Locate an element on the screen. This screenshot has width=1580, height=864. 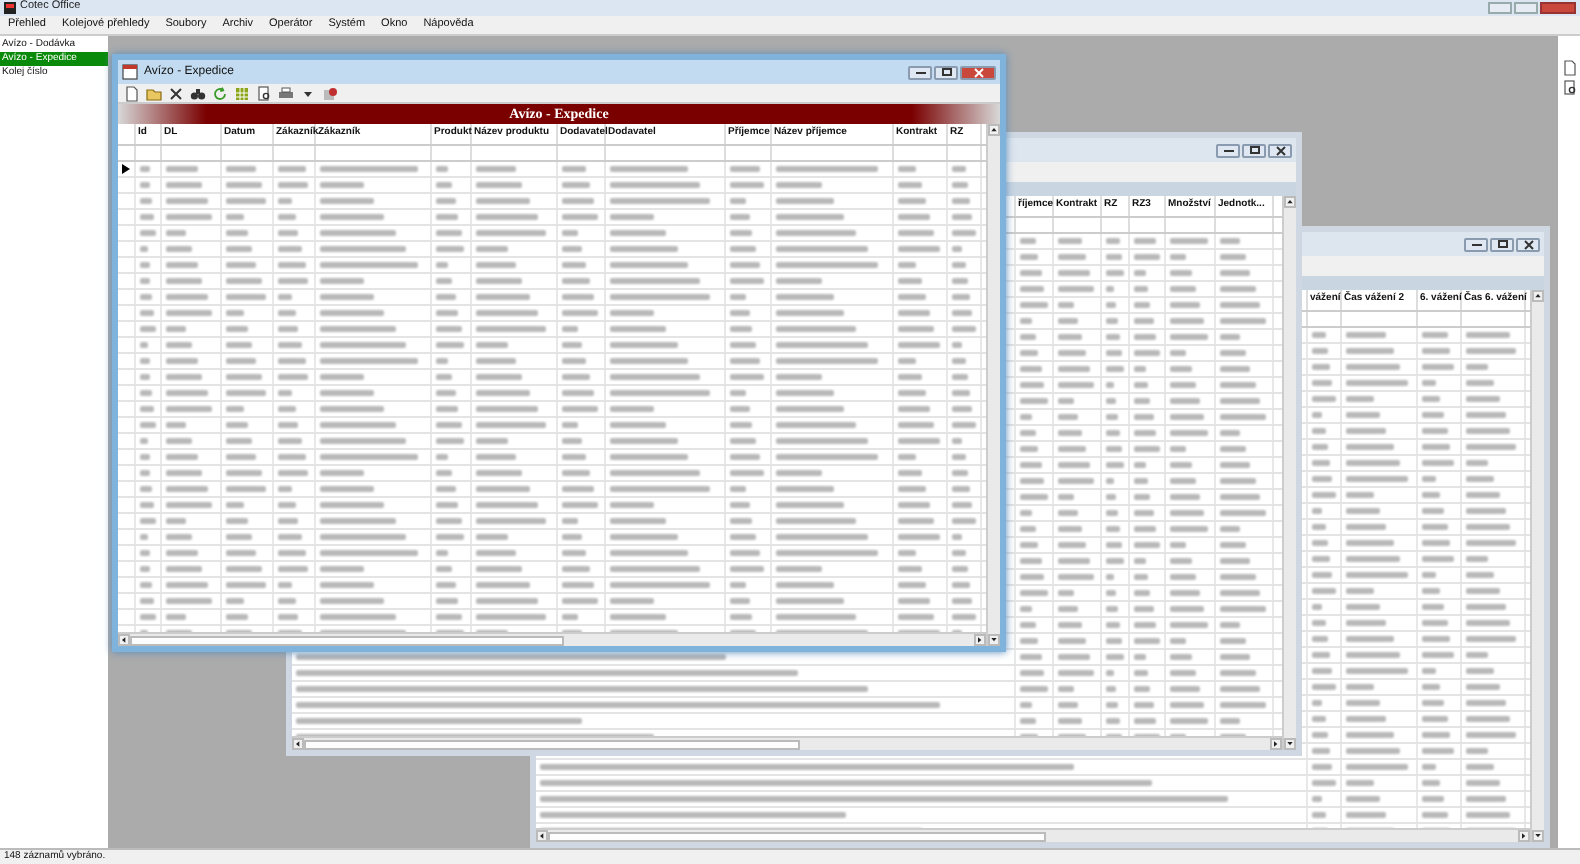
export-icon is located at coordinates (330, 93).